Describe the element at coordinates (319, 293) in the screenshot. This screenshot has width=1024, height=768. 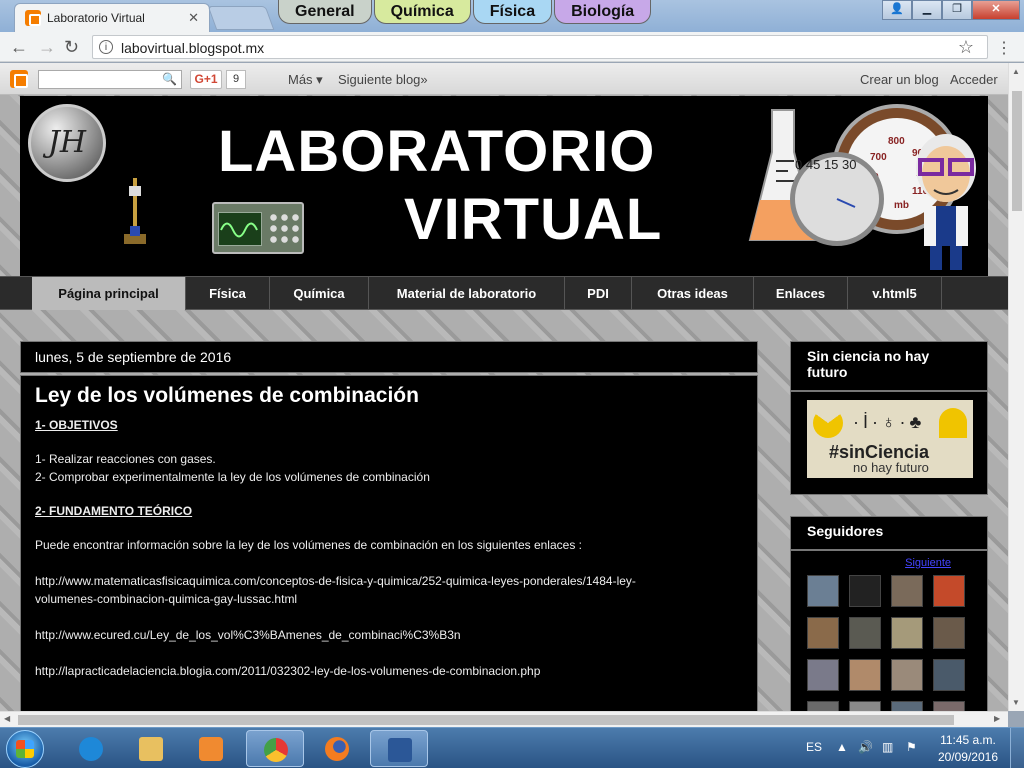
I see `menu-item-quimica: Química` at that location.